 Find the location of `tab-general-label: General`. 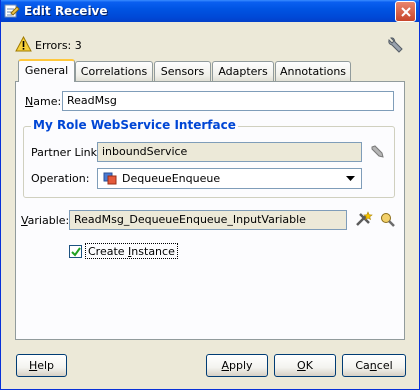

tab-general-label: General is located at coordinates (46, 70).